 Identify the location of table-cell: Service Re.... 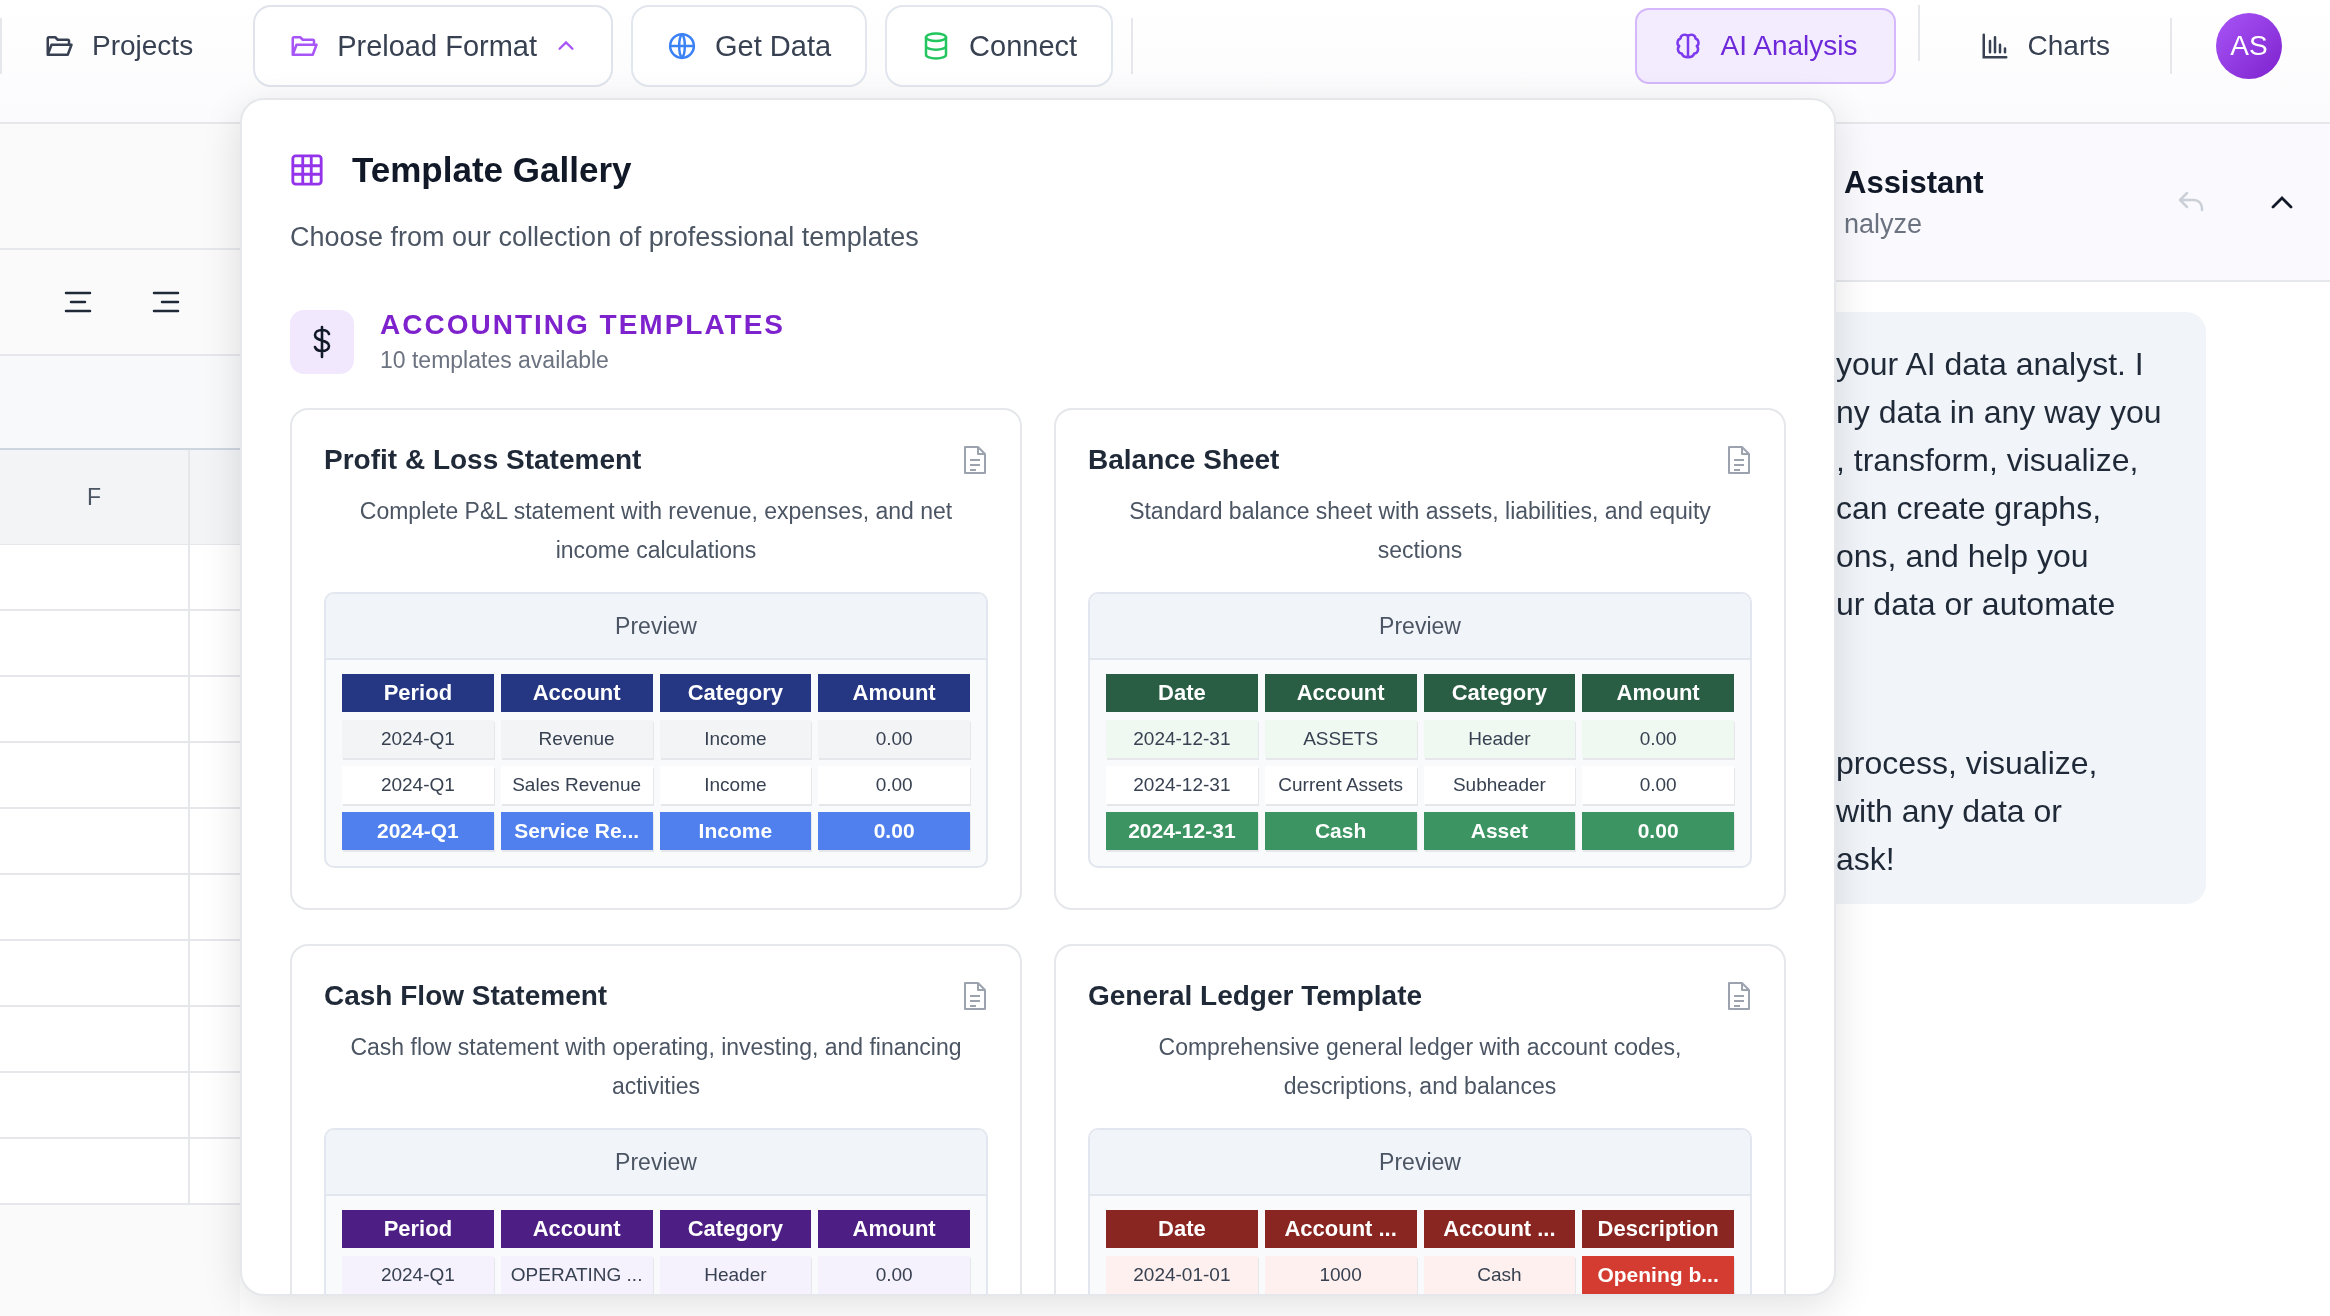
(576, 831).